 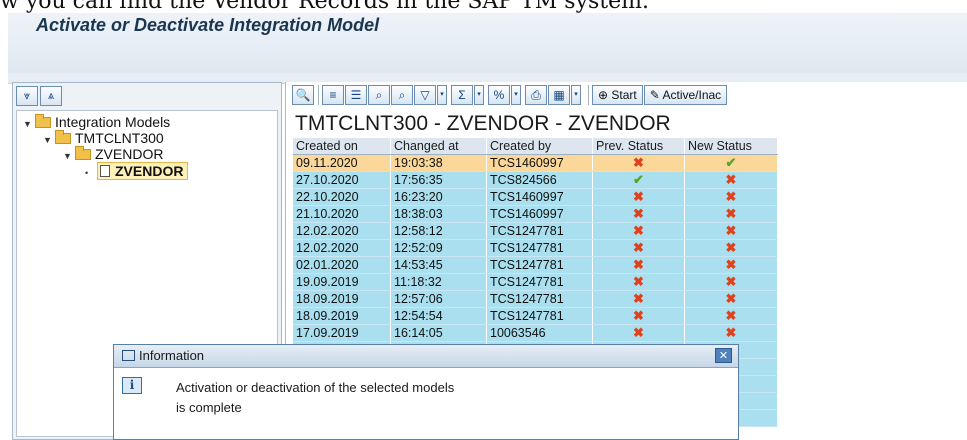 I want to click on column-header-new-status: New Status, so click(x=731, y=146).